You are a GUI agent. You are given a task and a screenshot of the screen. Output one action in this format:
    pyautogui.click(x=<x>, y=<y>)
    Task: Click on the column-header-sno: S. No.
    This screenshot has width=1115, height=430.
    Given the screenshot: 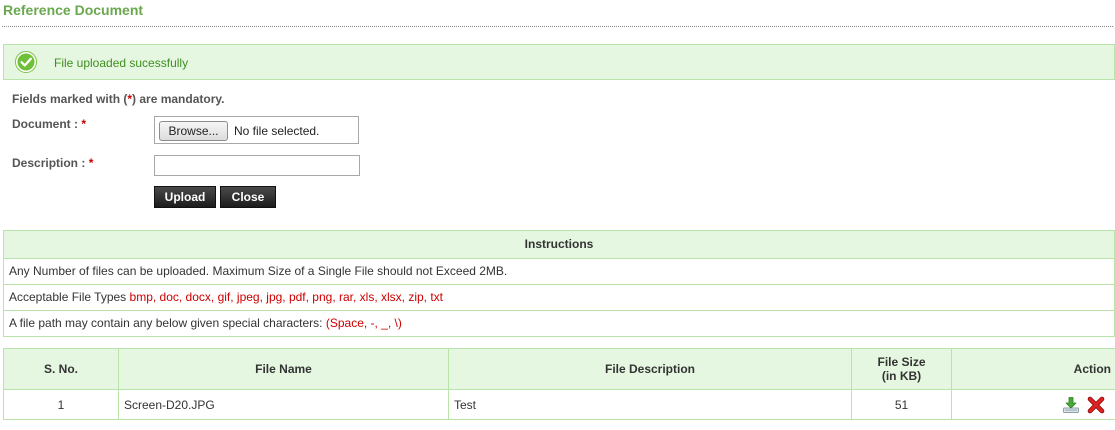 What is the action you would take?
    pyautogui.click(x=61, y=369)
    